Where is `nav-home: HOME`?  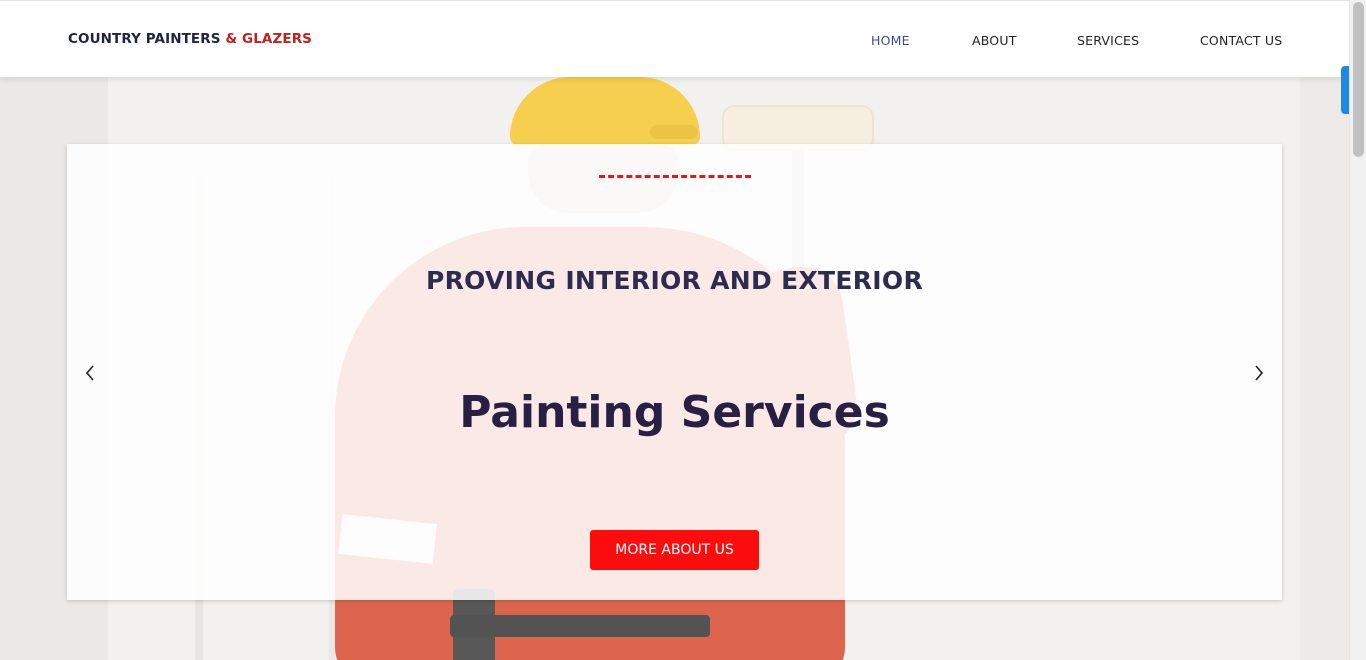
nav-home: HOME is located at coordinates (890, 40).